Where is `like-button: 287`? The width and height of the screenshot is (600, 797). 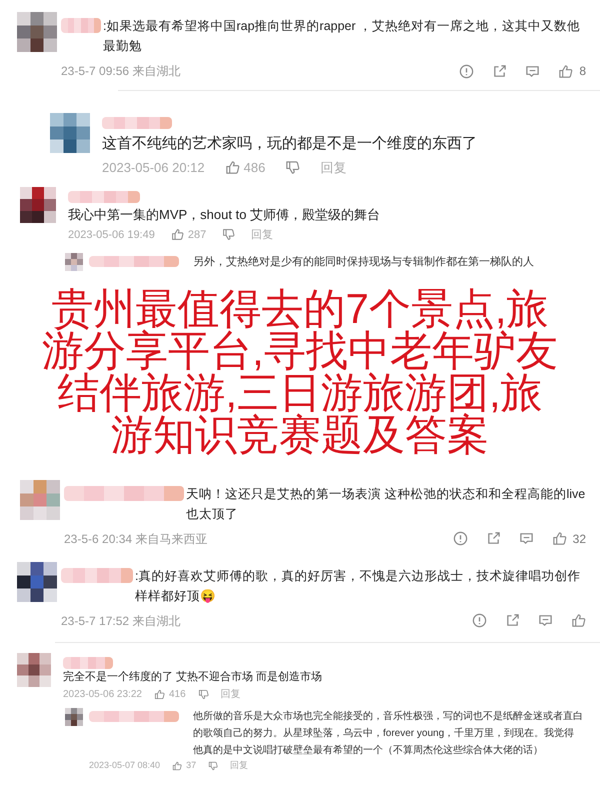 like-button: 287 is located at coordinates (188, 234).